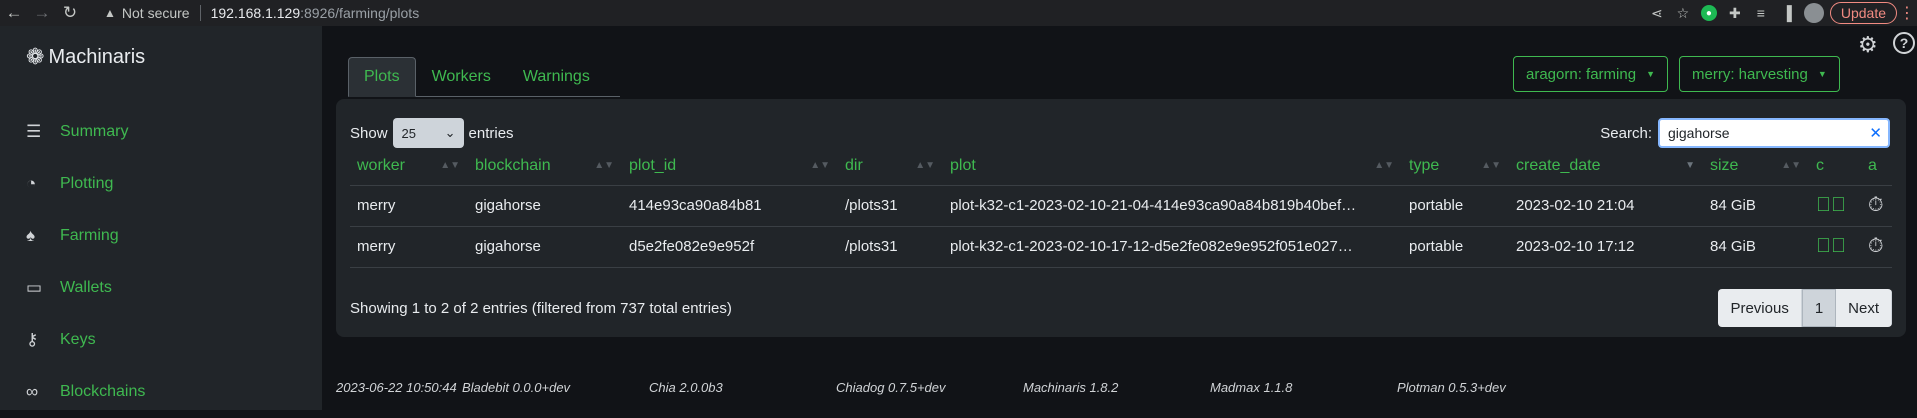 The image size is (1917, 418). What do you see at coordinates (1606, 166) in the screenshot?
I see `column-header: create_date ▼` at bounding box center [1606, 166].